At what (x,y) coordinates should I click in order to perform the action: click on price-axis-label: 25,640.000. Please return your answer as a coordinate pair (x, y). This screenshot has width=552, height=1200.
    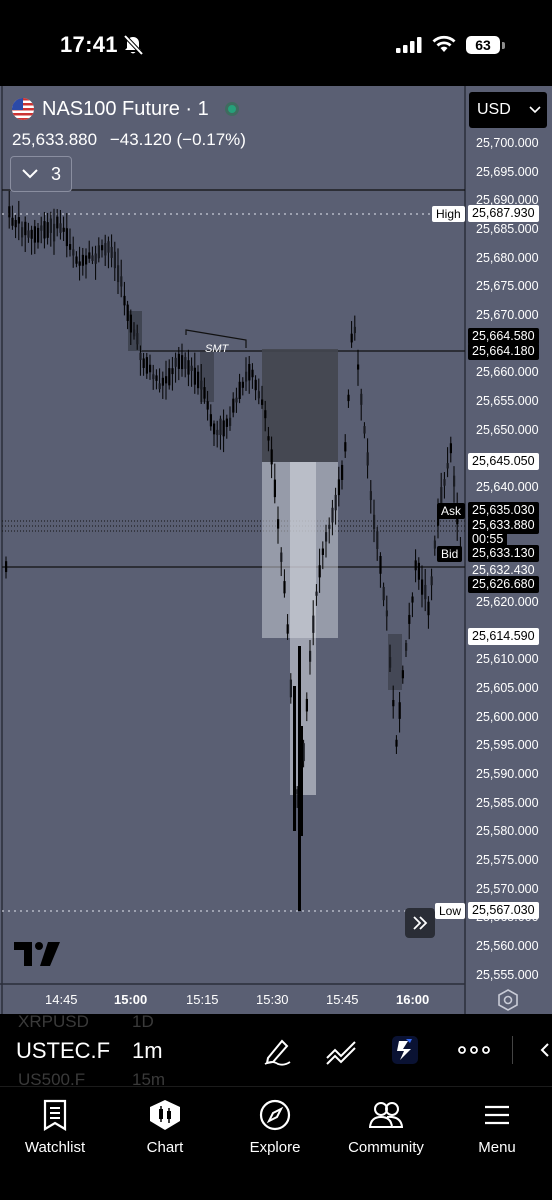
    Looking at the image, I should click on (507, 487).